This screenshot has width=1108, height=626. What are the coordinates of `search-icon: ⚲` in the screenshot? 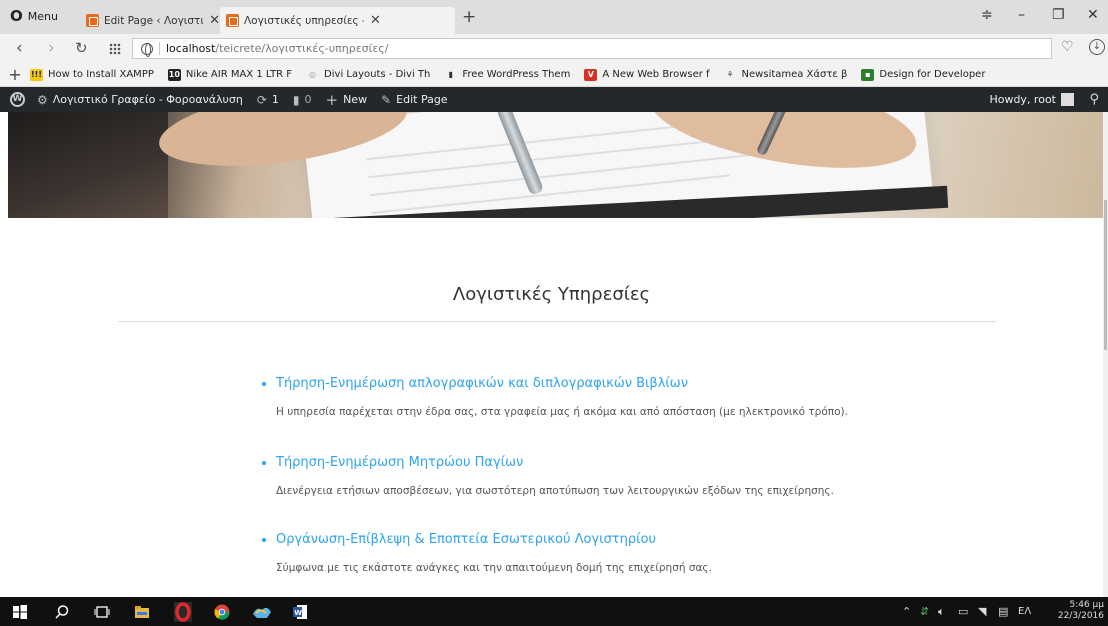 It's located at (1094, 99).